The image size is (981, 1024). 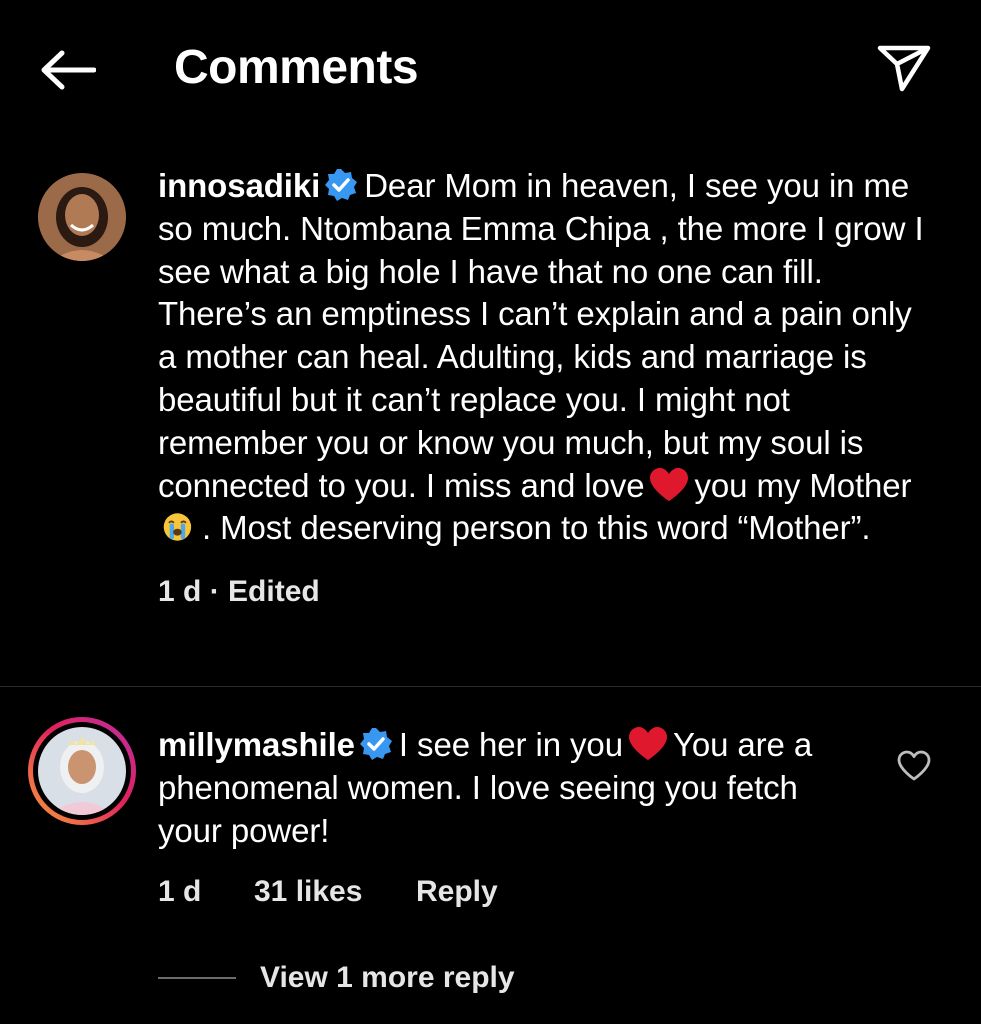 What do you see at coordinates (387, 977) in the screenshot?
I see `view-more-replies-label: View 1 more reply` at bounding box center [387, 977].